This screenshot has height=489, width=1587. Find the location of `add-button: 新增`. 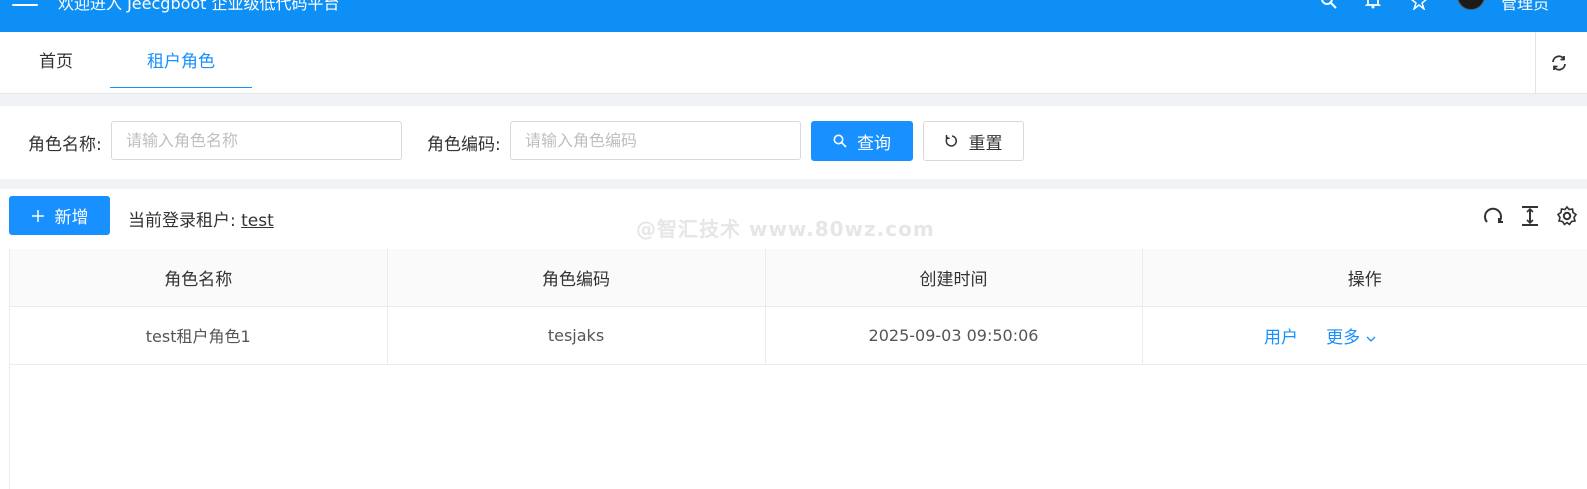

add-button: 新增 is located at coordinates (59, 215).